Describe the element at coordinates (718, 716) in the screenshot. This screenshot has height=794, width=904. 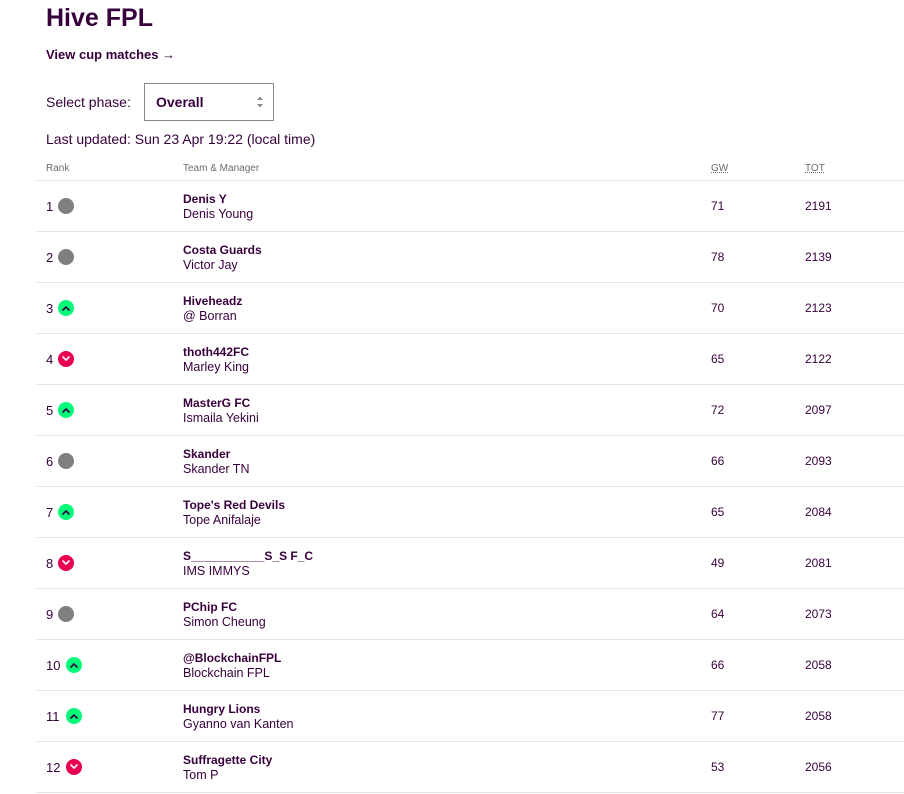
I see `gameweek-points: 77` at that location.